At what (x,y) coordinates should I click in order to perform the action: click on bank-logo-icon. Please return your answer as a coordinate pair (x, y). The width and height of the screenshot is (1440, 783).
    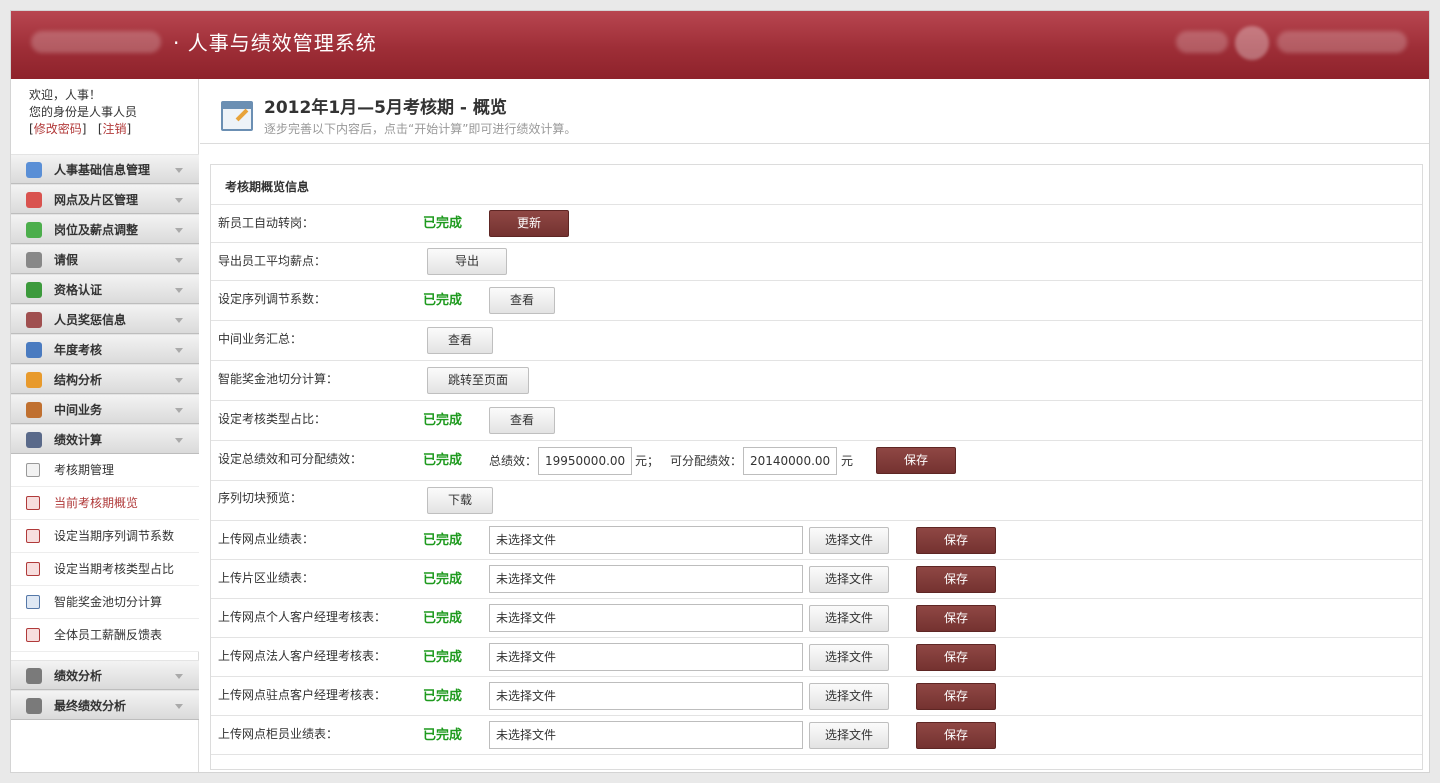
    Looking at the image, I should click on (1252, 43).